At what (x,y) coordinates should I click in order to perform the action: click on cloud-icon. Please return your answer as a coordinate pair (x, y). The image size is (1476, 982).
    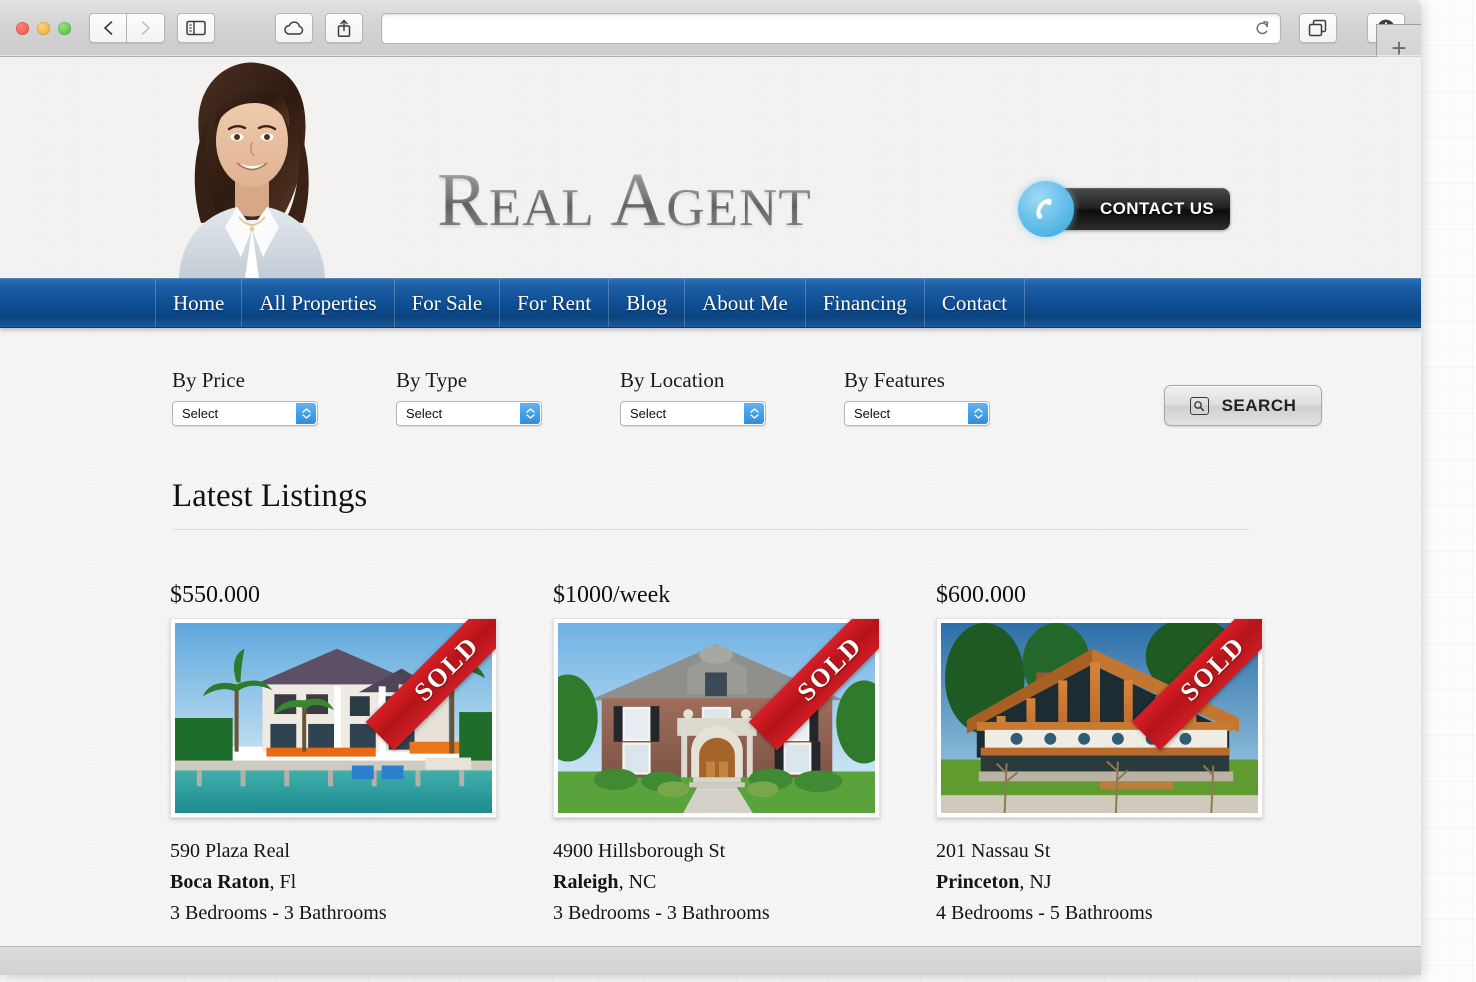
    Looking at the image, I should click on (293, 27).